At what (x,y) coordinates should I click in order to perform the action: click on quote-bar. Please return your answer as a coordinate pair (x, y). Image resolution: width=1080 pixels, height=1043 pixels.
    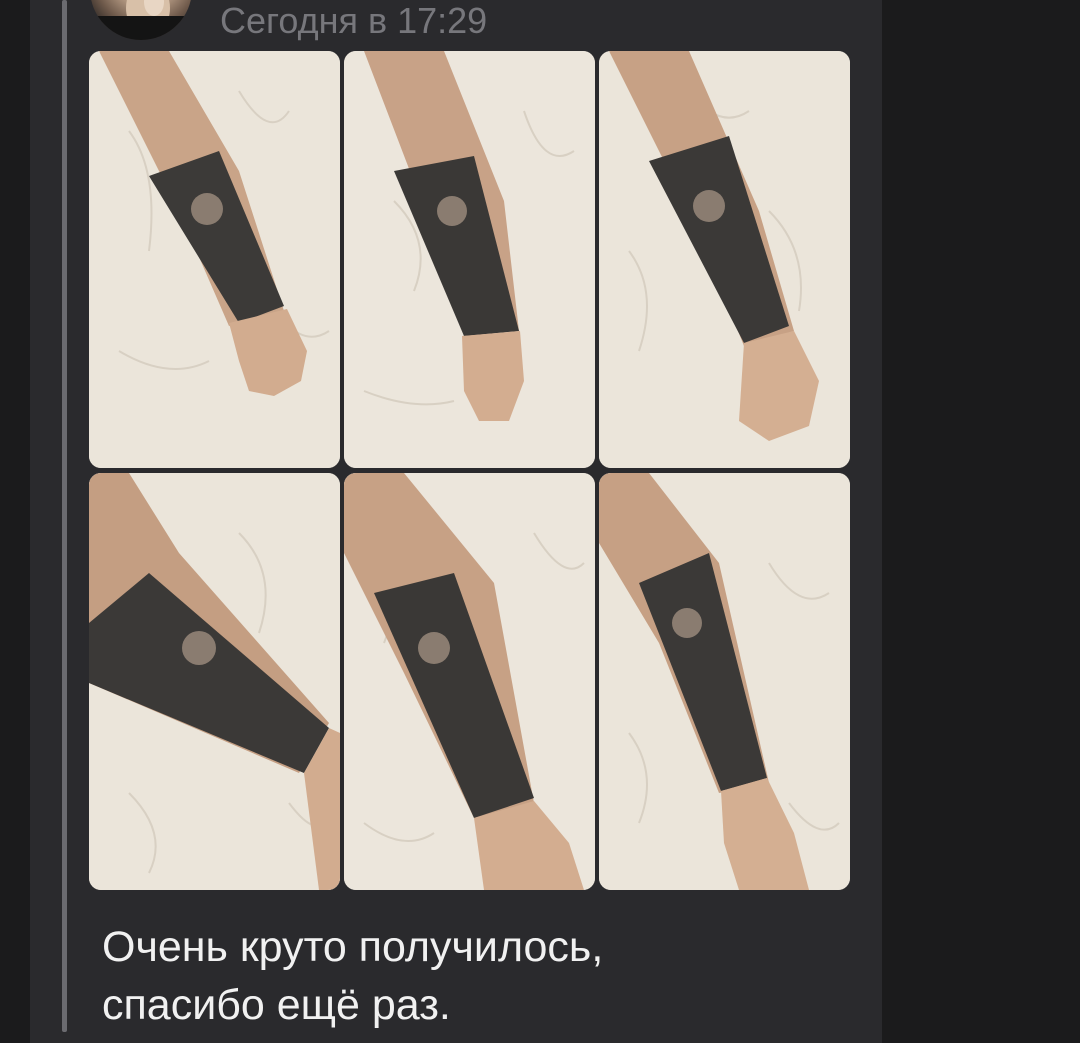
    Looking at the image, I should click on (64, 516).